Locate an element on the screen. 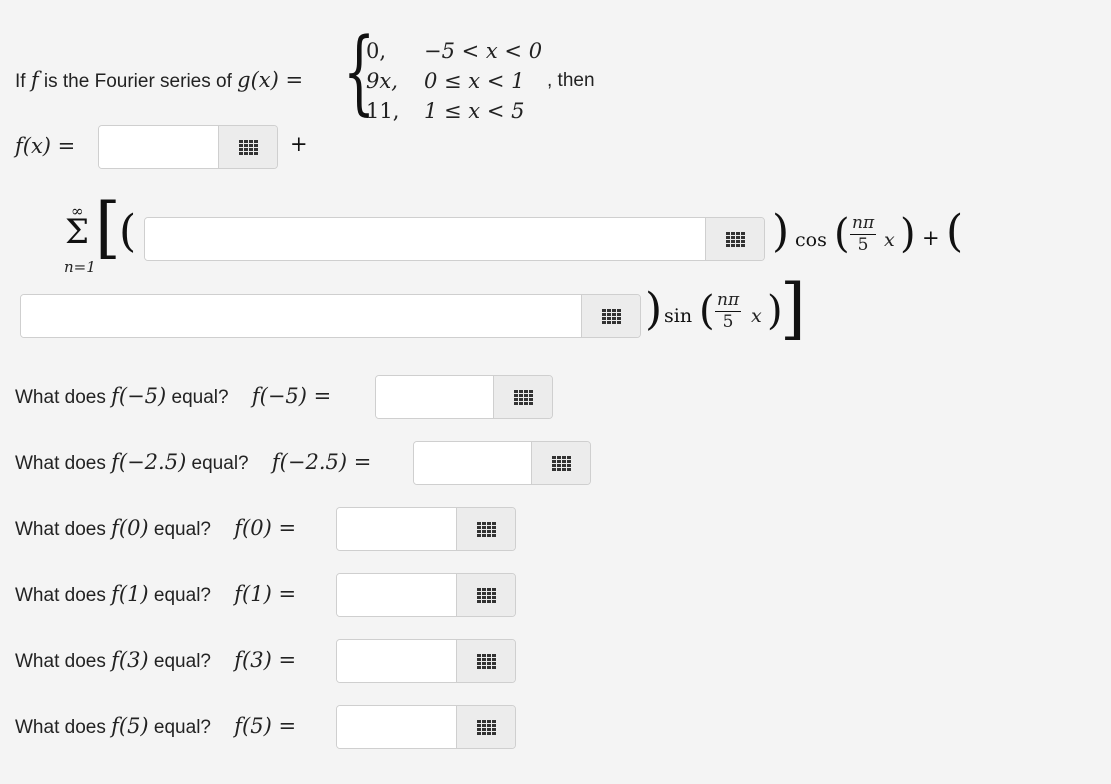 The width and height of the screenshot is (1111, 784). question-arg: f(5) is located at coordinates (130, 726).